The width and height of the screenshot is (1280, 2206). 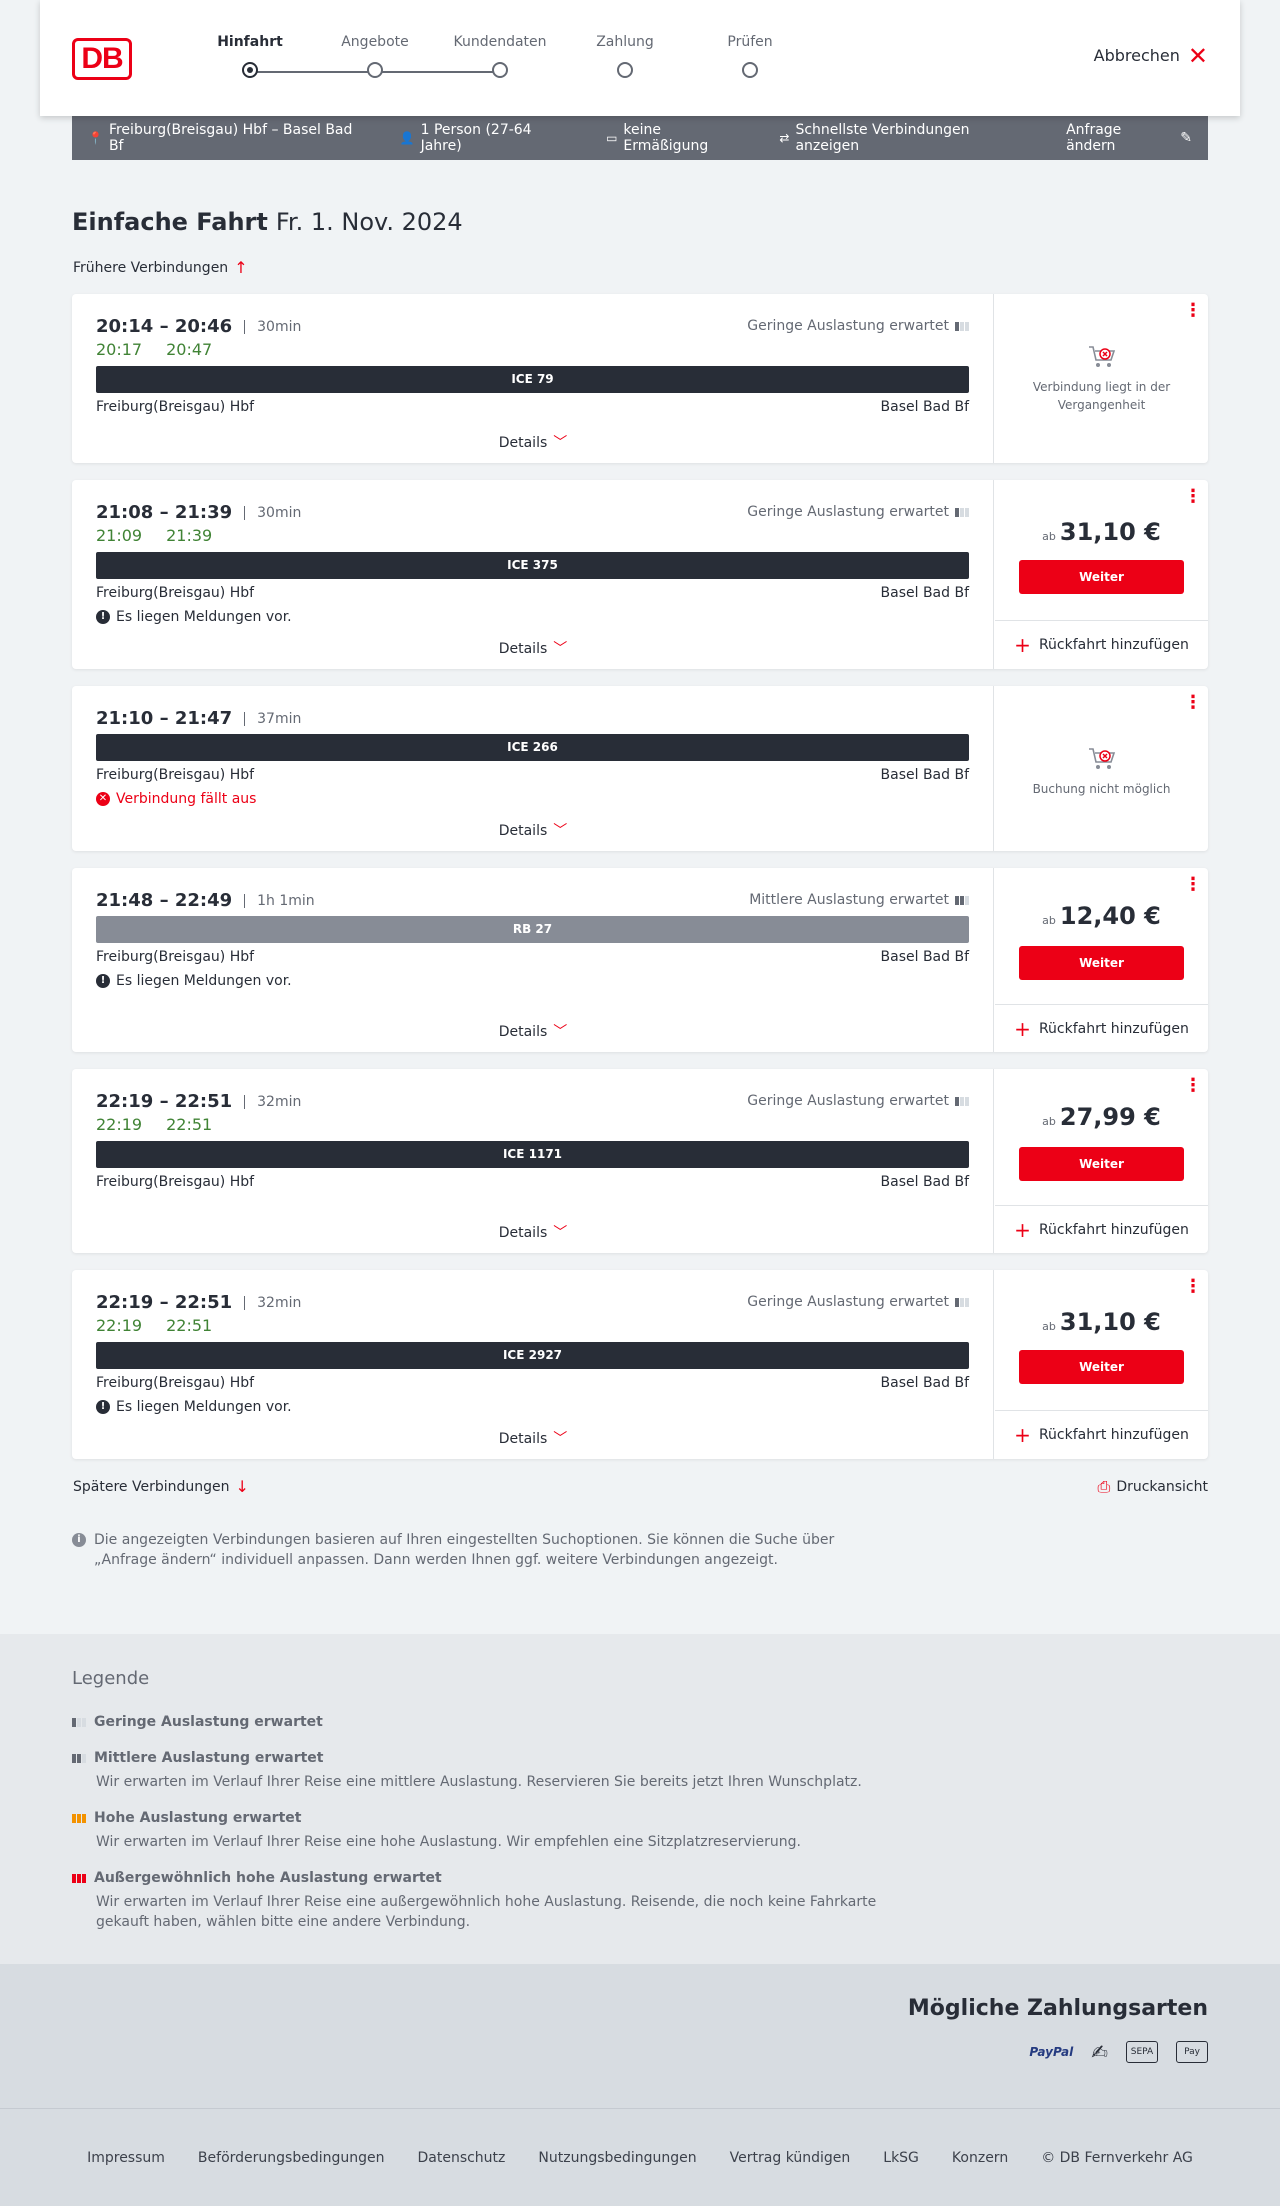 I want to click on train-bar: ICE 375, so click(x=532, y=565).